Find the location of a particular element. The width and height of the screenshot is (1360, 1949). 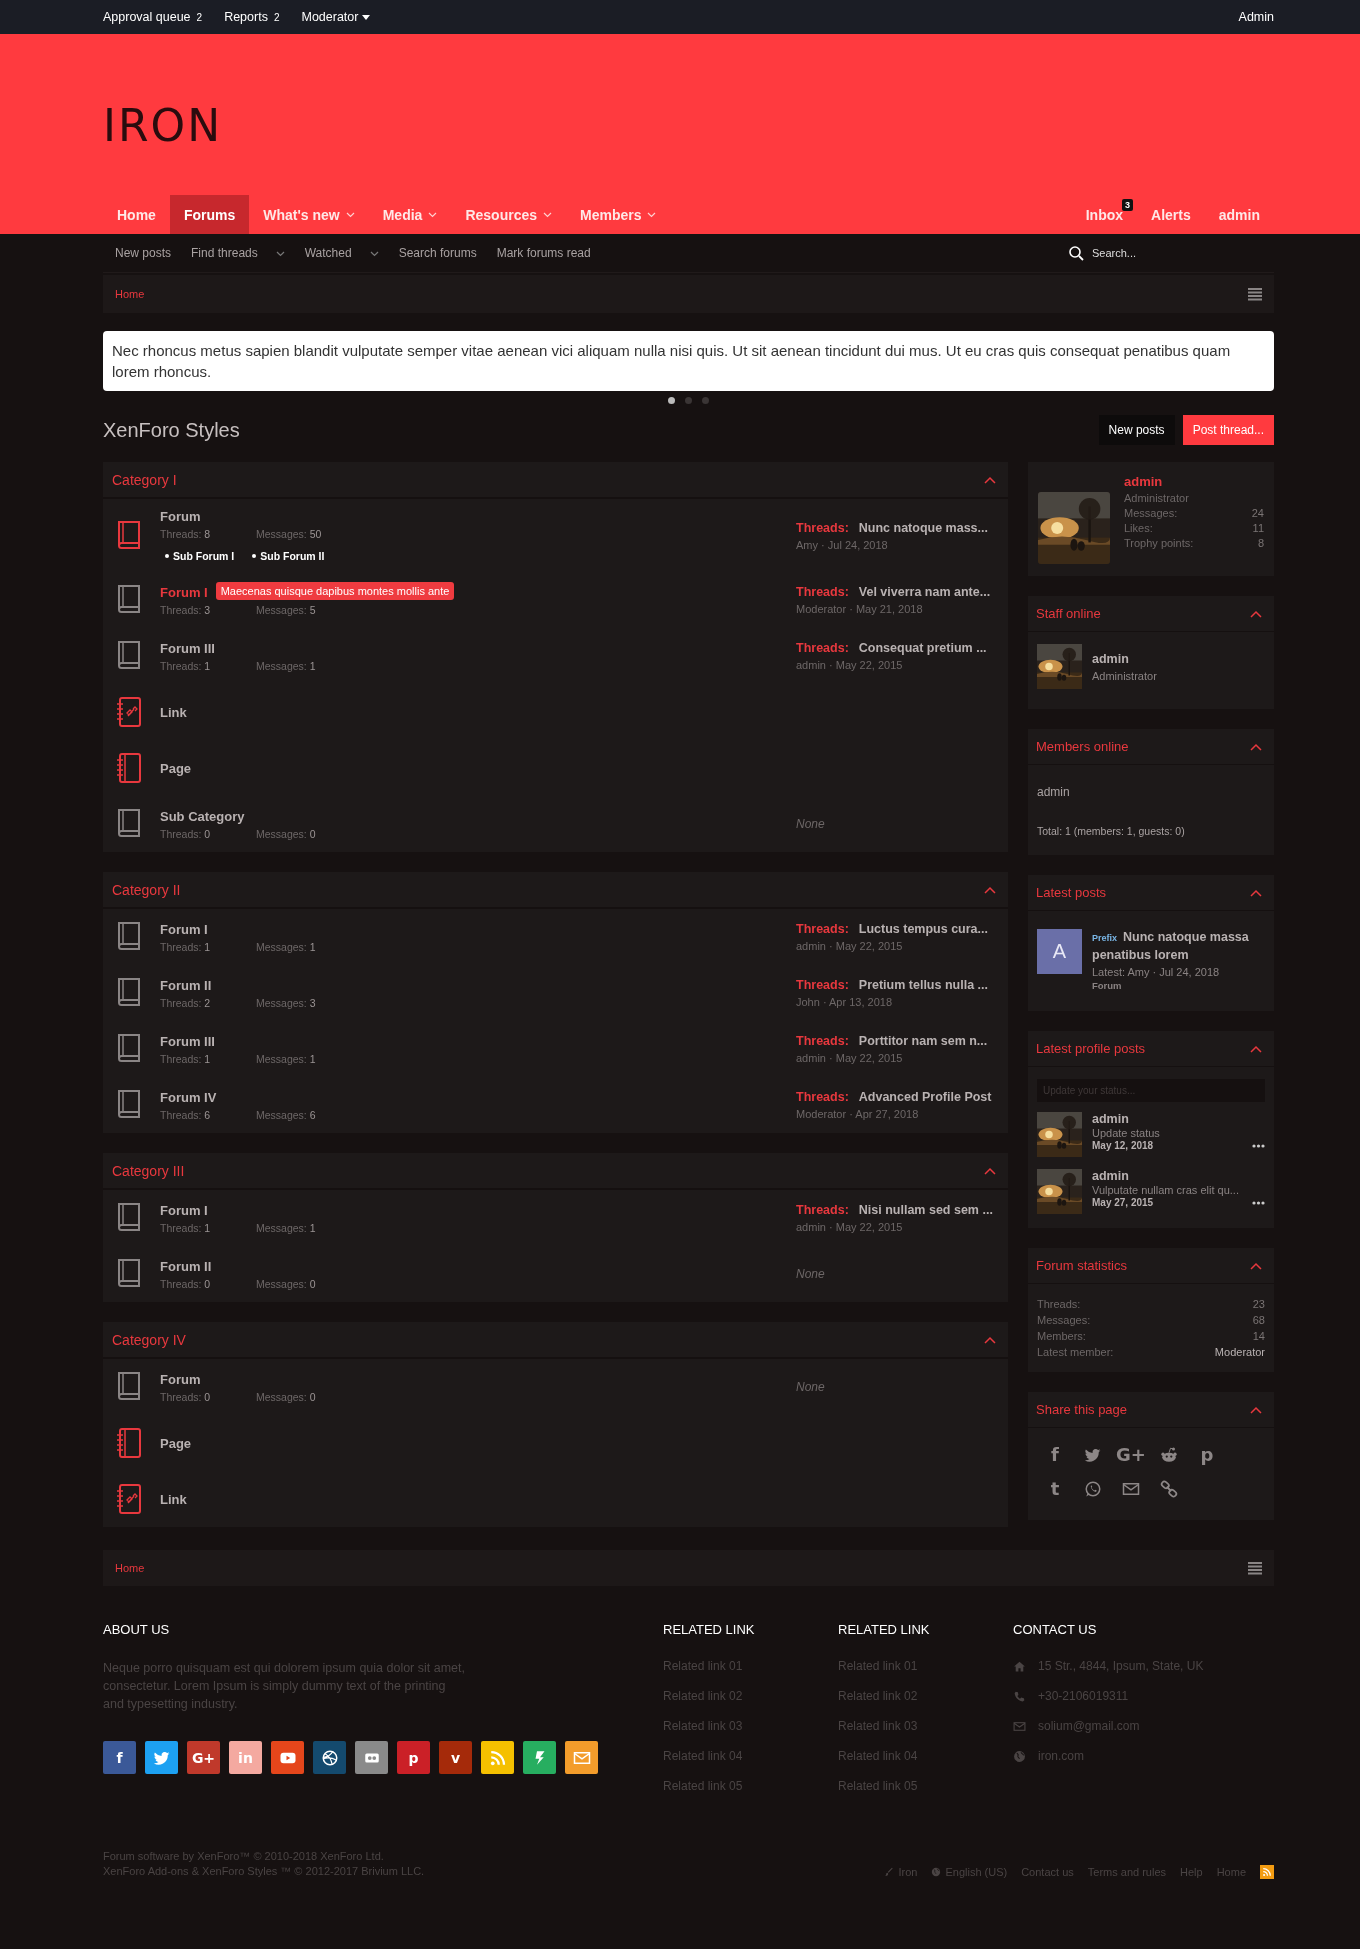

phone-icon is located at coordinates (1019, 1696).